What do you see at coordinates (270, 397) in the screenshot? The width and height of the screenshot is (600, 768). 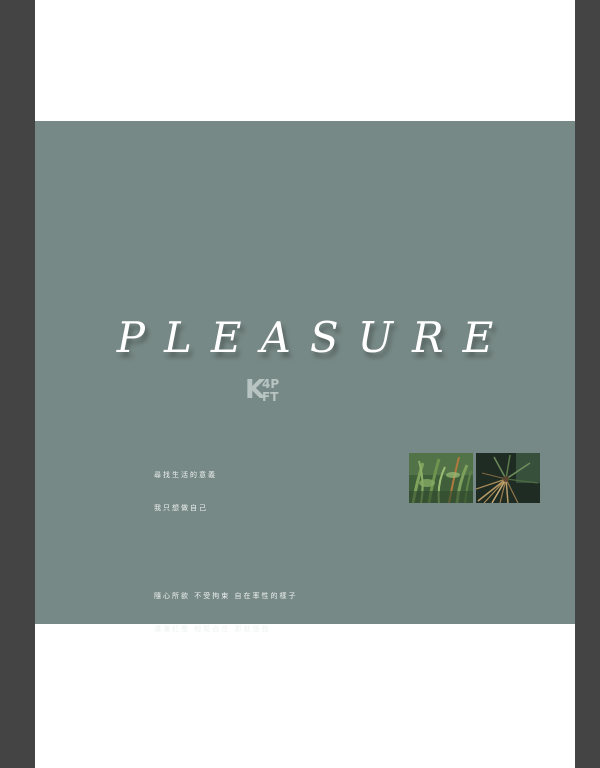 I see `logo-bottom: FT` at bounding box center [270, 397].